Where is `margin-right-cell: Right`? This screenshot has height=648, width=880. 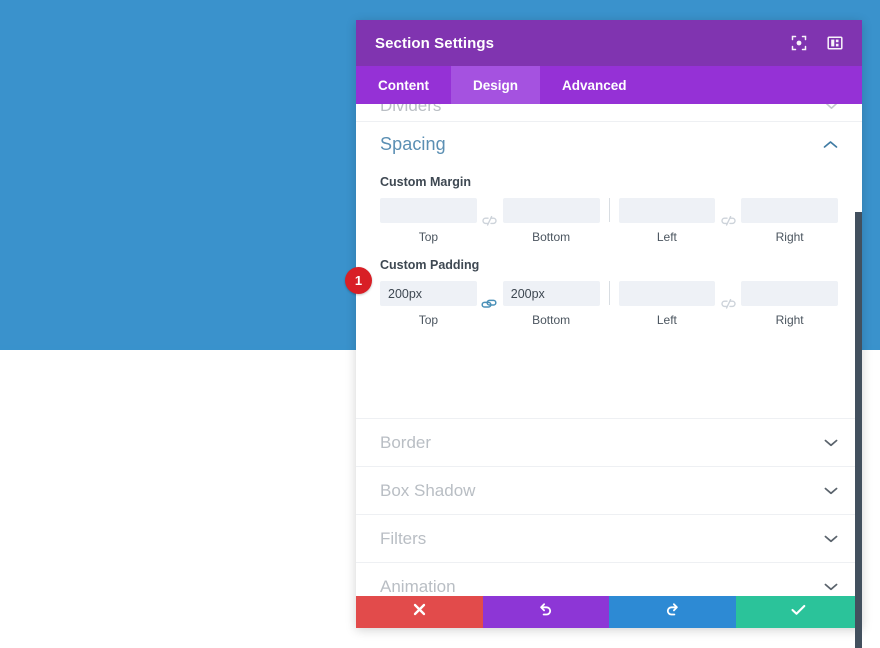
margin-right-cell: Right is located at coordinates (789, 221).